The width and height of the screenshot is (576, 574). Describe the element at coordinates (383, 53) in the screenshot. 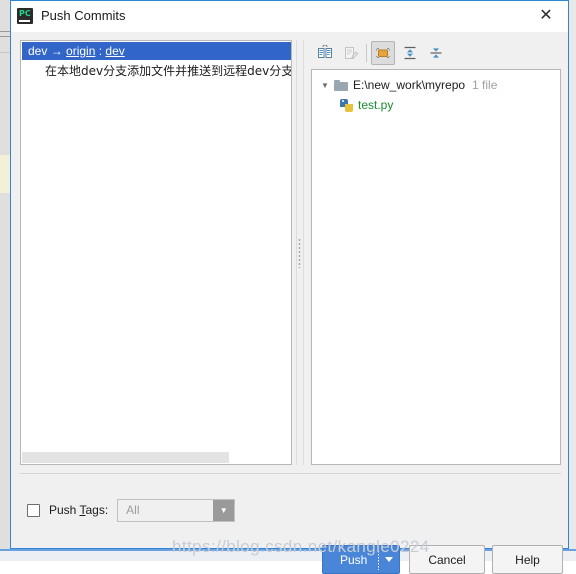

I see `group-by-directory-icon` at that location.